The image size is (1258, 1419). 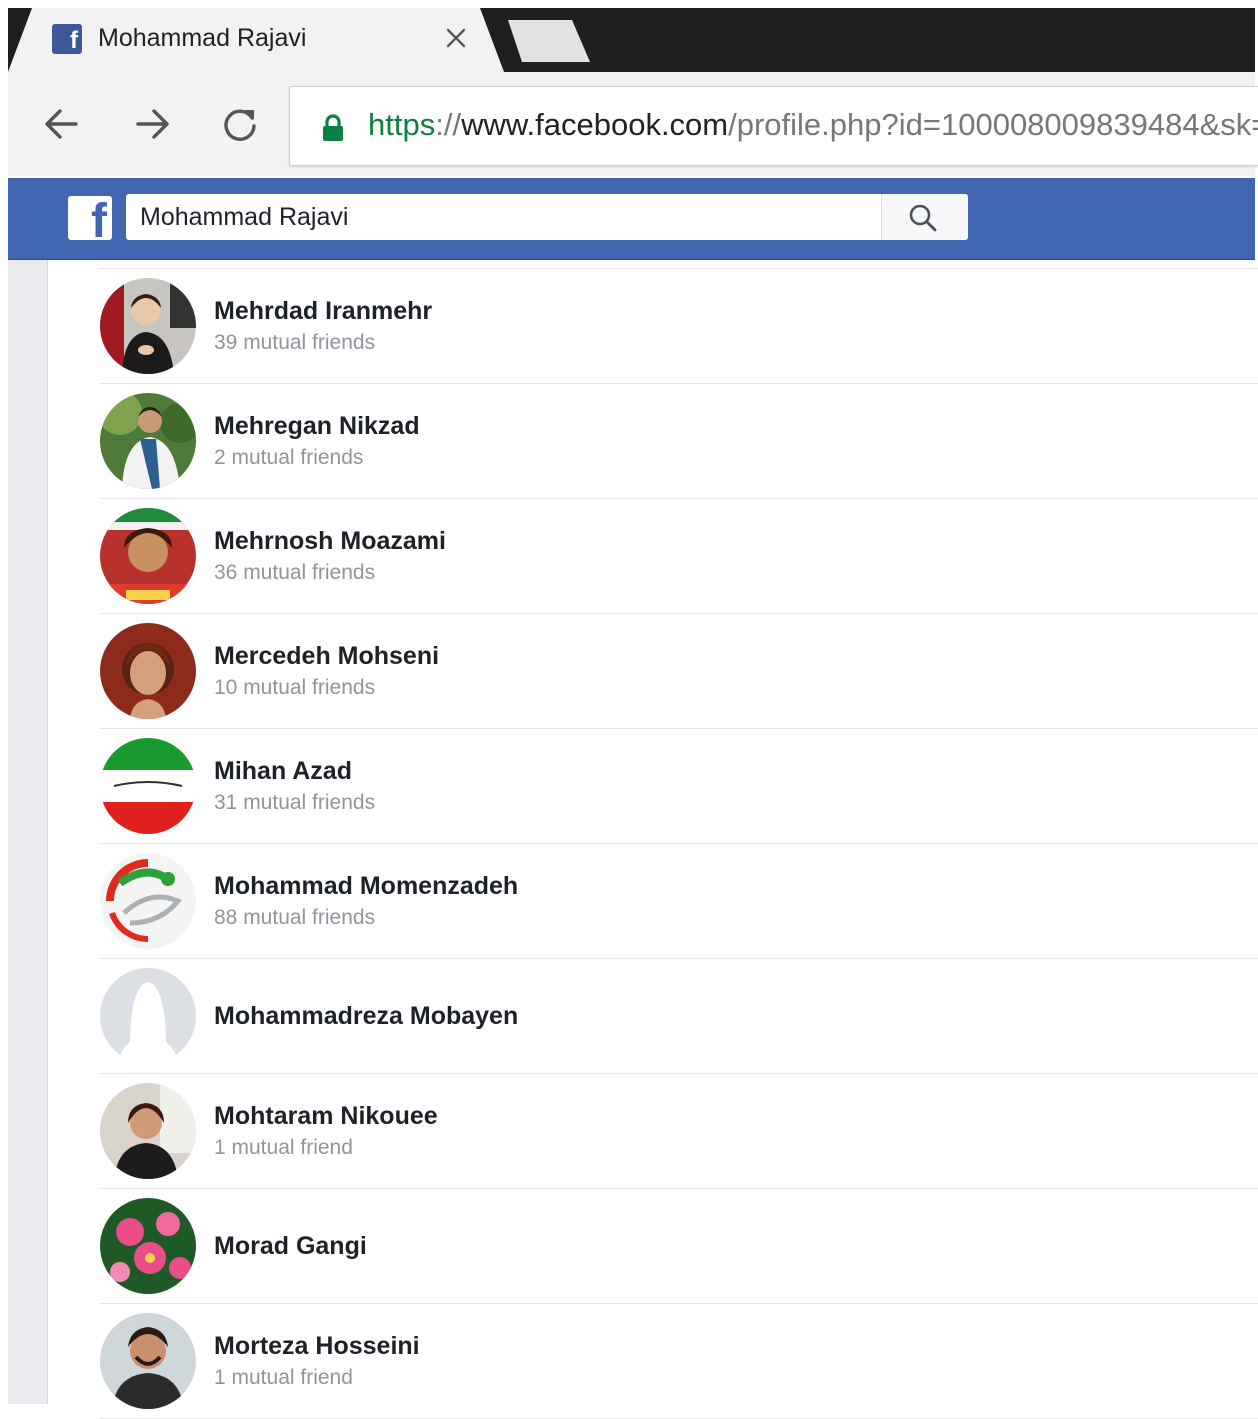 What do you see at coordinates (366, 1016) in the screenshot?
I see `friend-name: Mohammadreza Mobayen` at bounding box center [366, 1016].